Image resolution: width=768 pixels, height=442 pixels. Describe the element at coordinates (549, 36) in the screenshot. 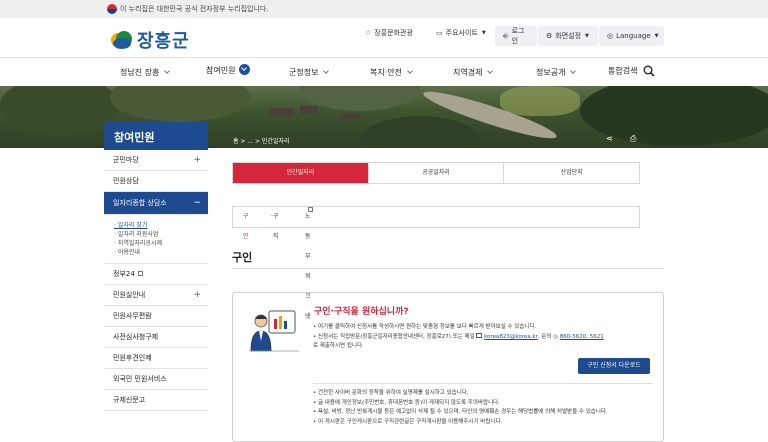

I see `gear-icon: ⚙` at that location.